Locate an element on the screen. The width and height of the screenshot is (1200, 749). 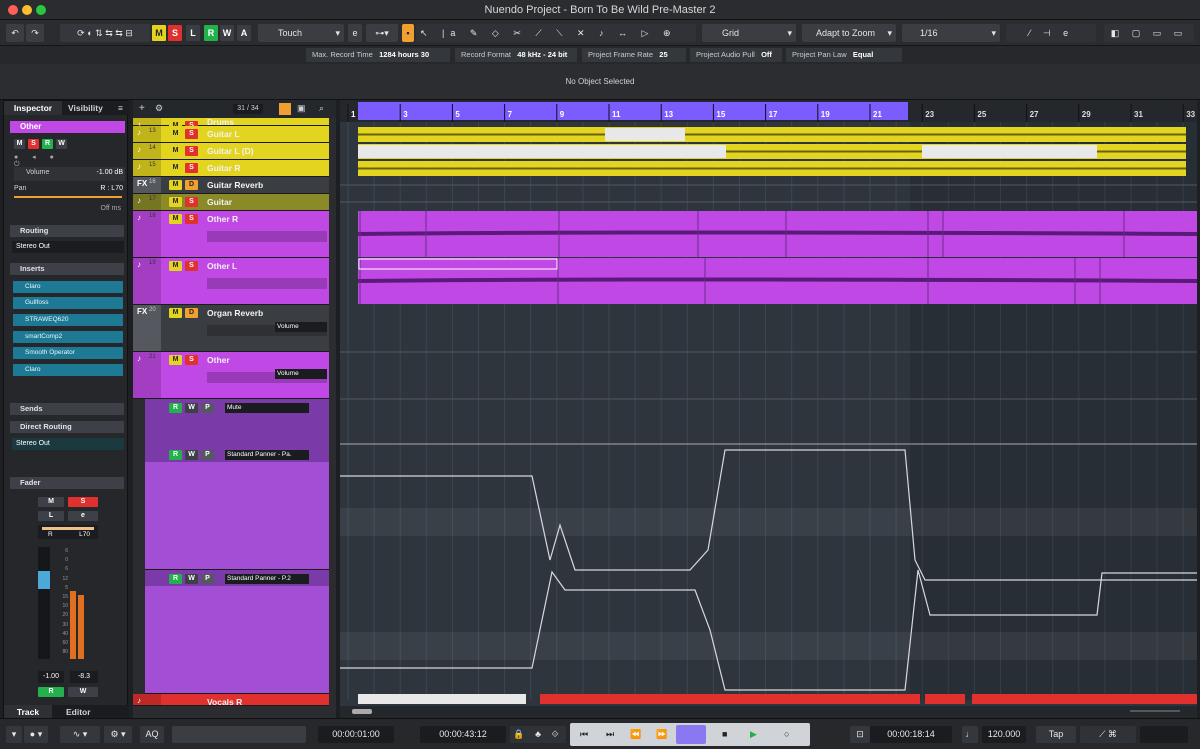
play-icon: ▶ is located at coordinates (762, 734).